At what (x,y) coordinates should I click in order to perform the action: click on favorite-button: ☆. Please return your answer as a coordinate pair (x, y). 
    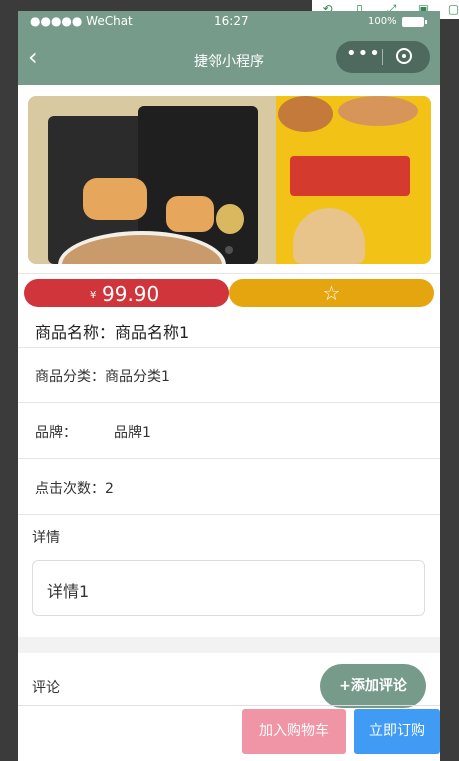
    Looking at the image, I should click on (331, 293).